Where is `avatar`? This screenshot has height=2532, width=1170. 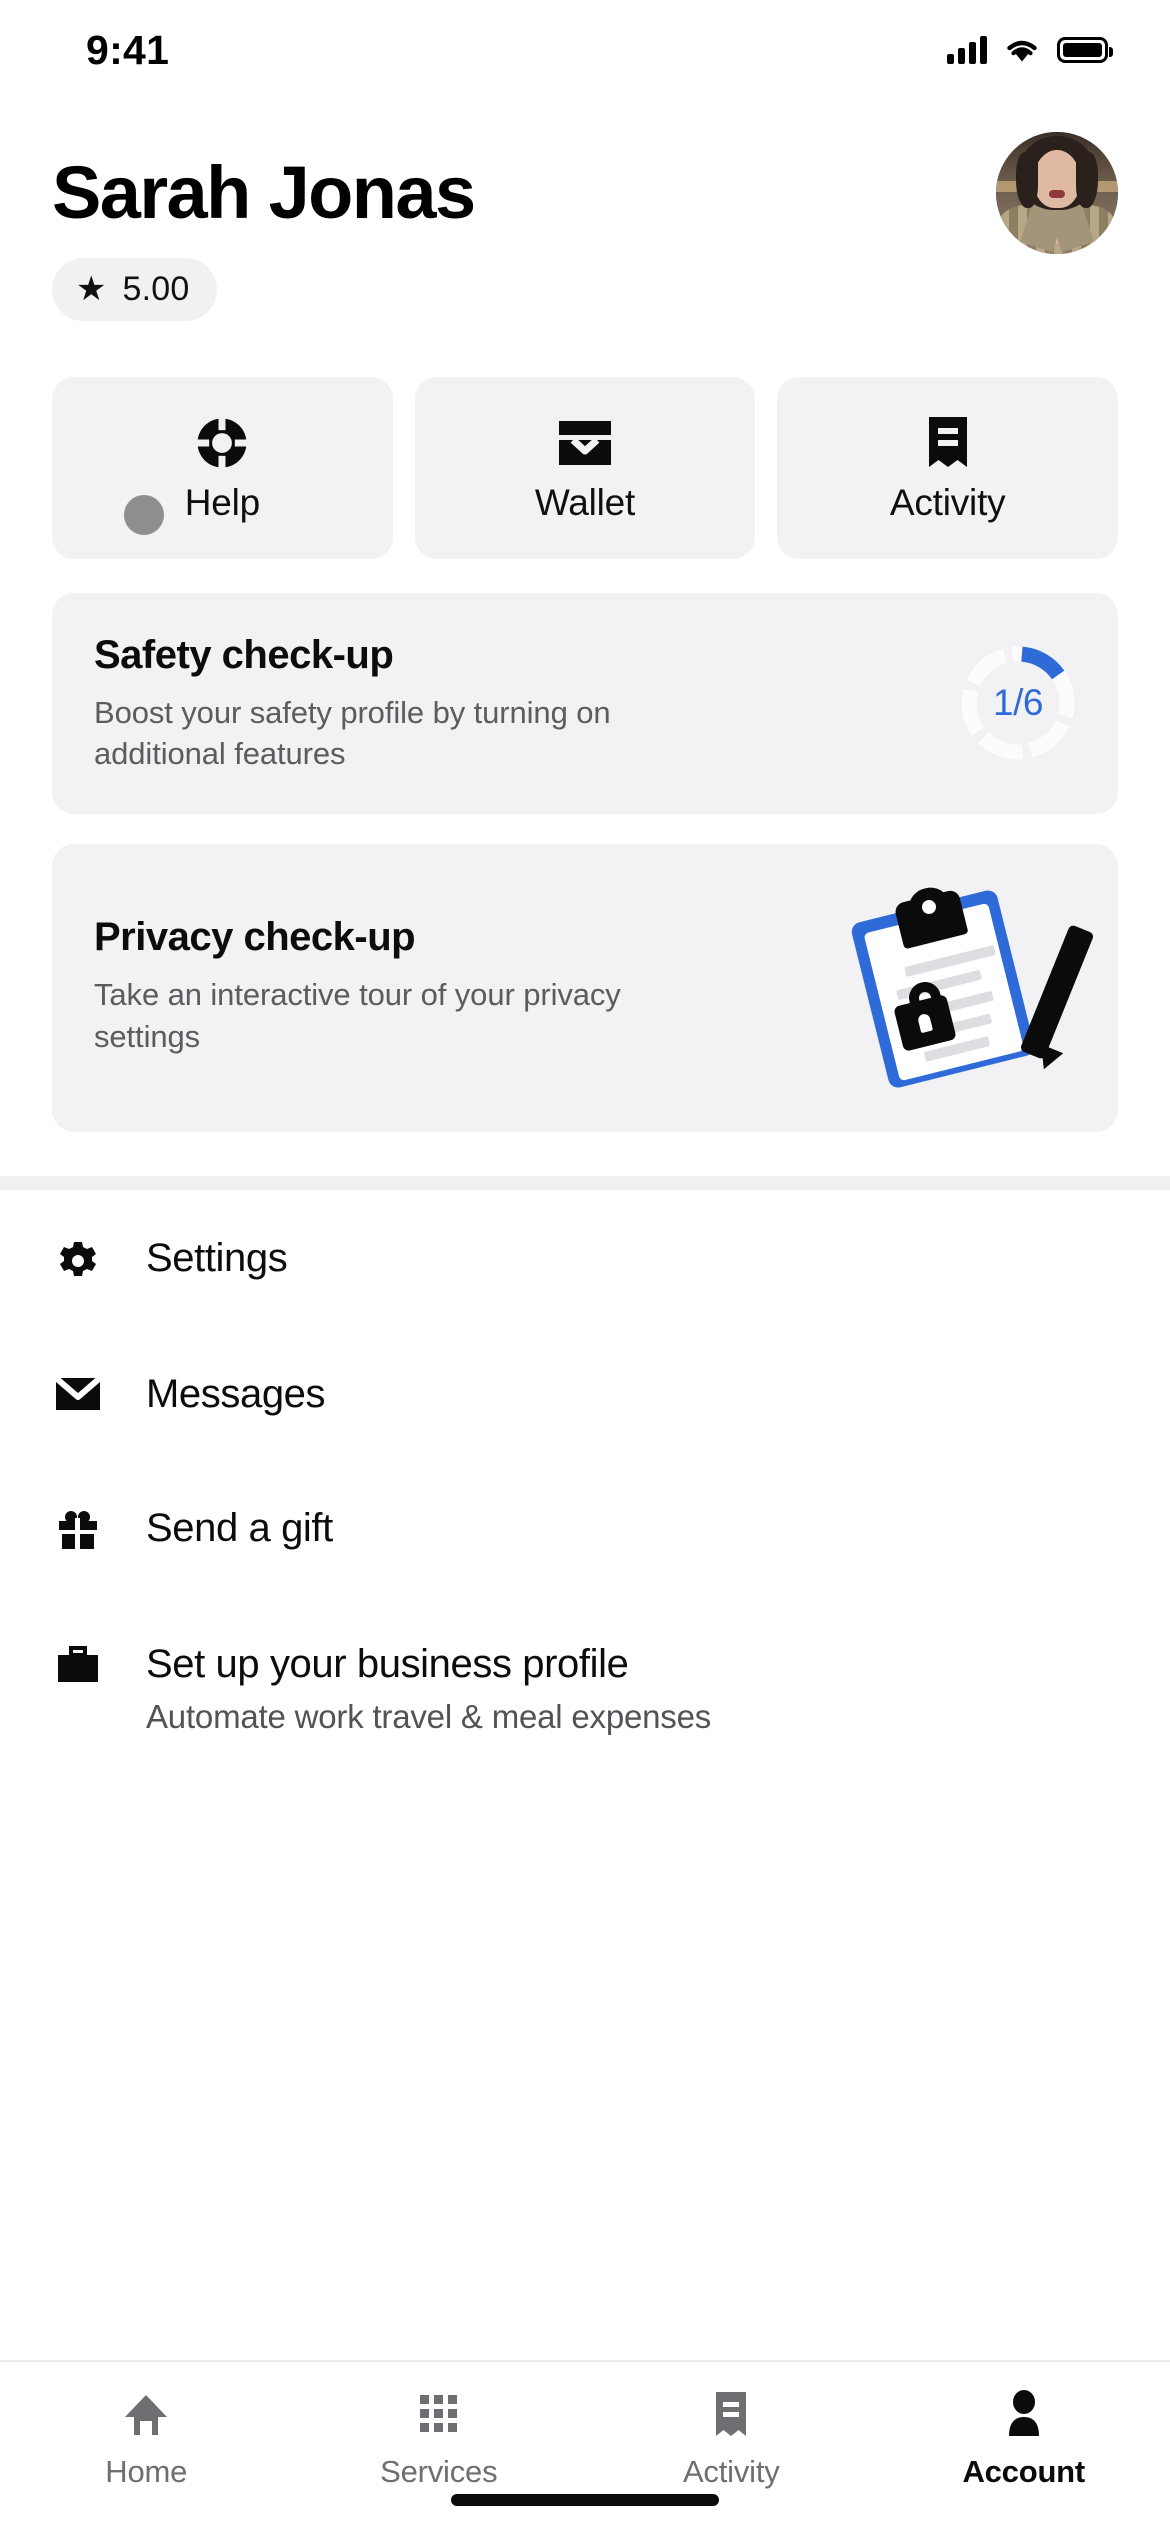
avatar is located at coordinates (1057, 193).